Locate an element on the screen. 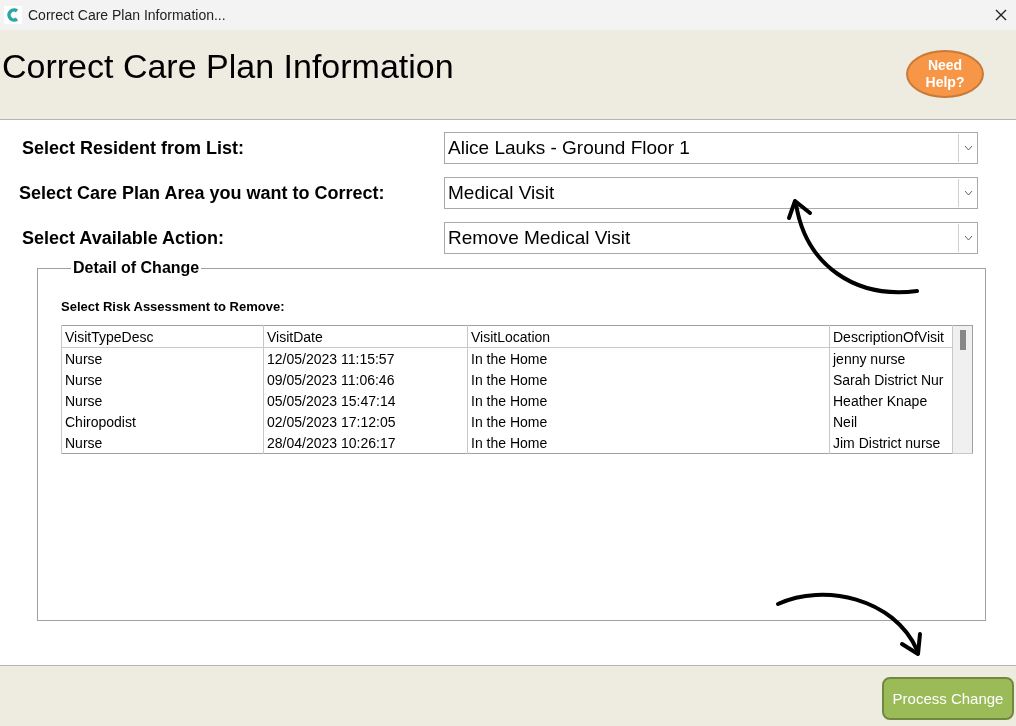 This screenshot has width=1016, height=726. table-cell: 28/04/2023 10:26:17 is located at coordinates (365, 443).